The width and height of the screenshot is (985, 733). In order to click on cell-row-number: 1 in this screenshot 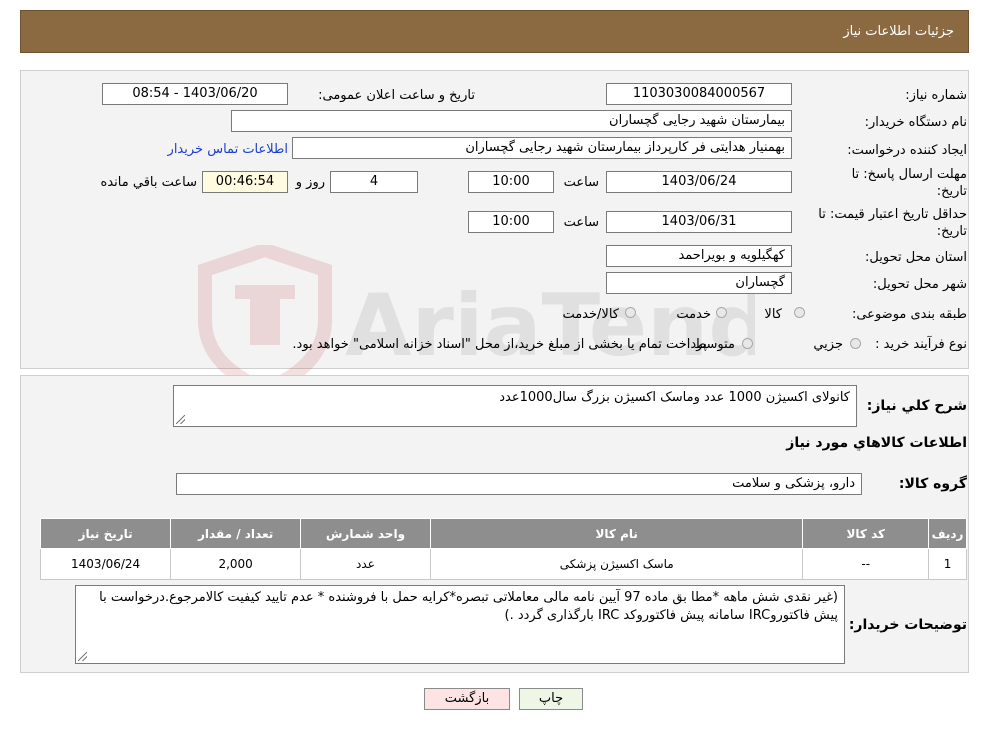, I will do `click(947, 564)`.